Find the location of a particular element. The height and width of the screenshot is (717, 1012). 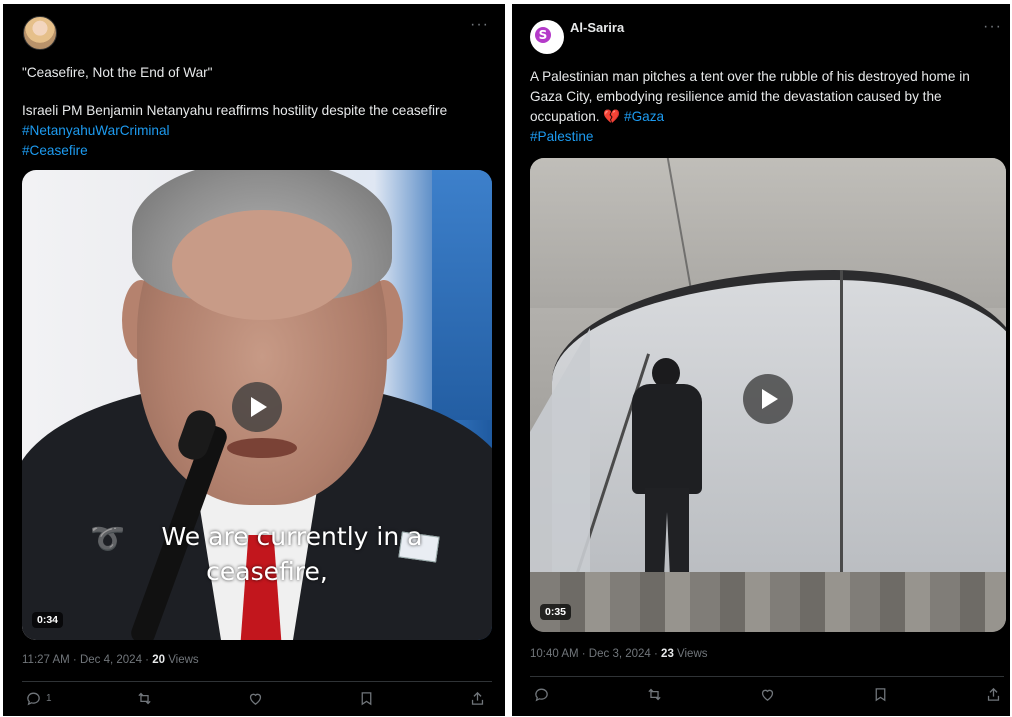

video-duration: 0:35 is located at coordinates (556, 612).